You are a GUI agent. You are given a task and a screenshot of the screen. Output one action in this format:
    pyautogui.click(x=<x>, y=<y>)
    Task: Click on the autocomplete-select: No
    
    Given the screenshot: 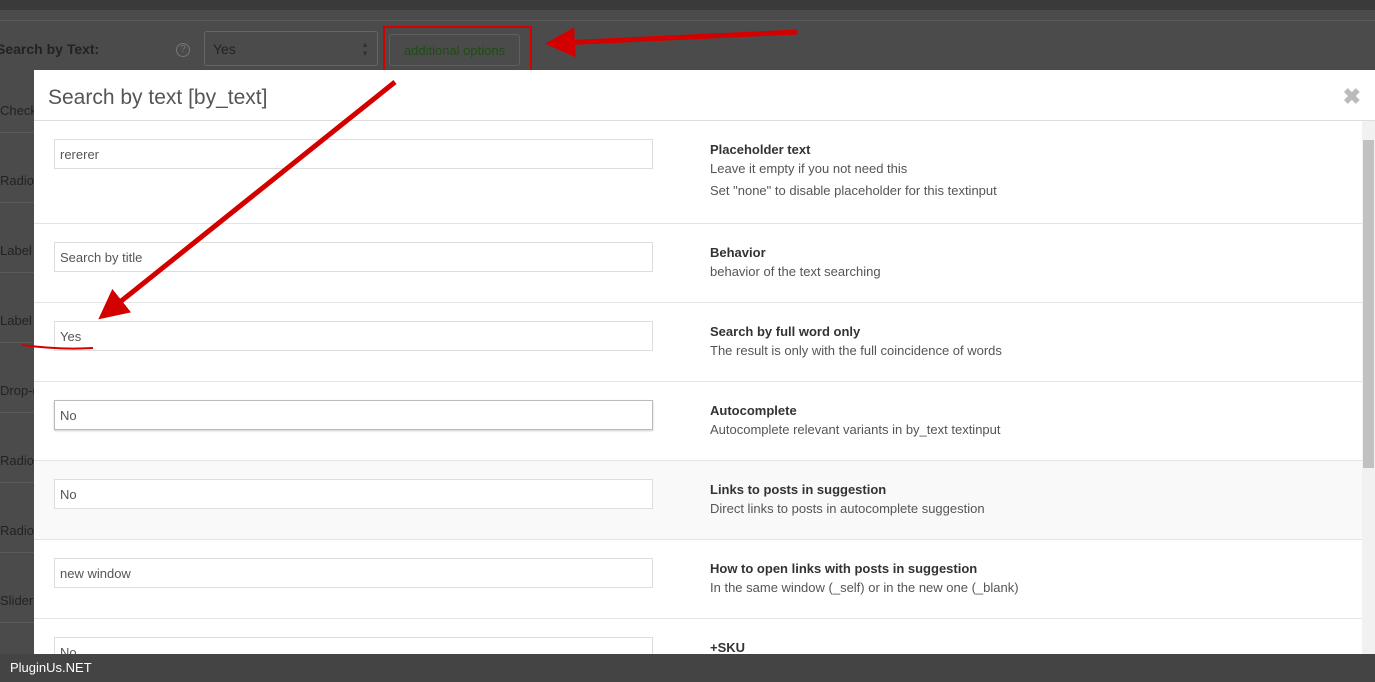 What is the action you would take?
    pyautogui.click(x=353, y=415)
    